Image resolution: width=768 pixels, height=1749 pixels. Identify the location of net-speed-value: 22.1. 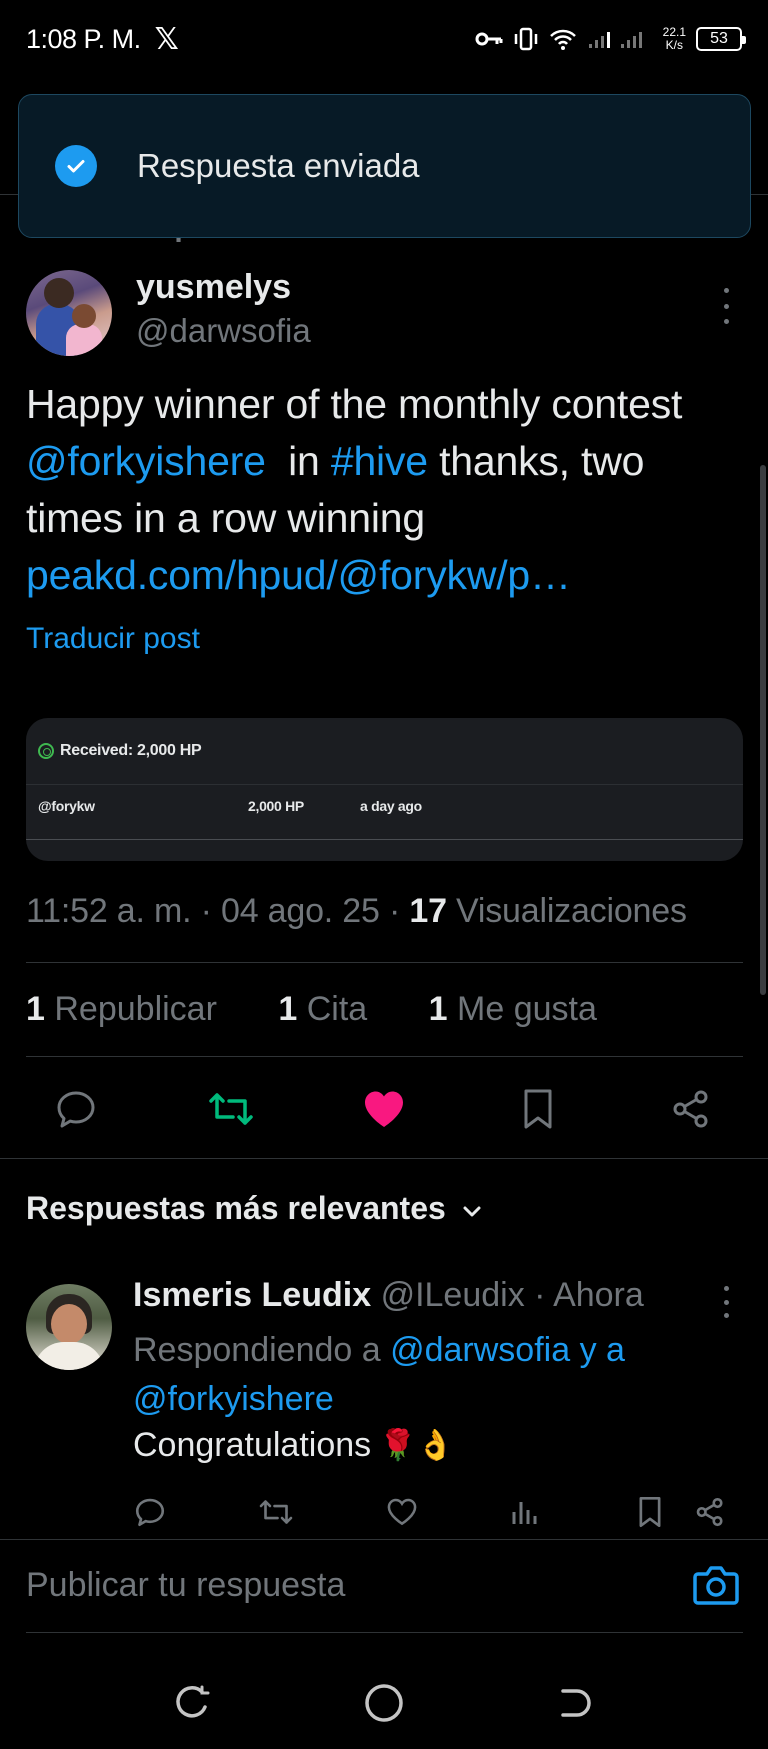
(674, 32).